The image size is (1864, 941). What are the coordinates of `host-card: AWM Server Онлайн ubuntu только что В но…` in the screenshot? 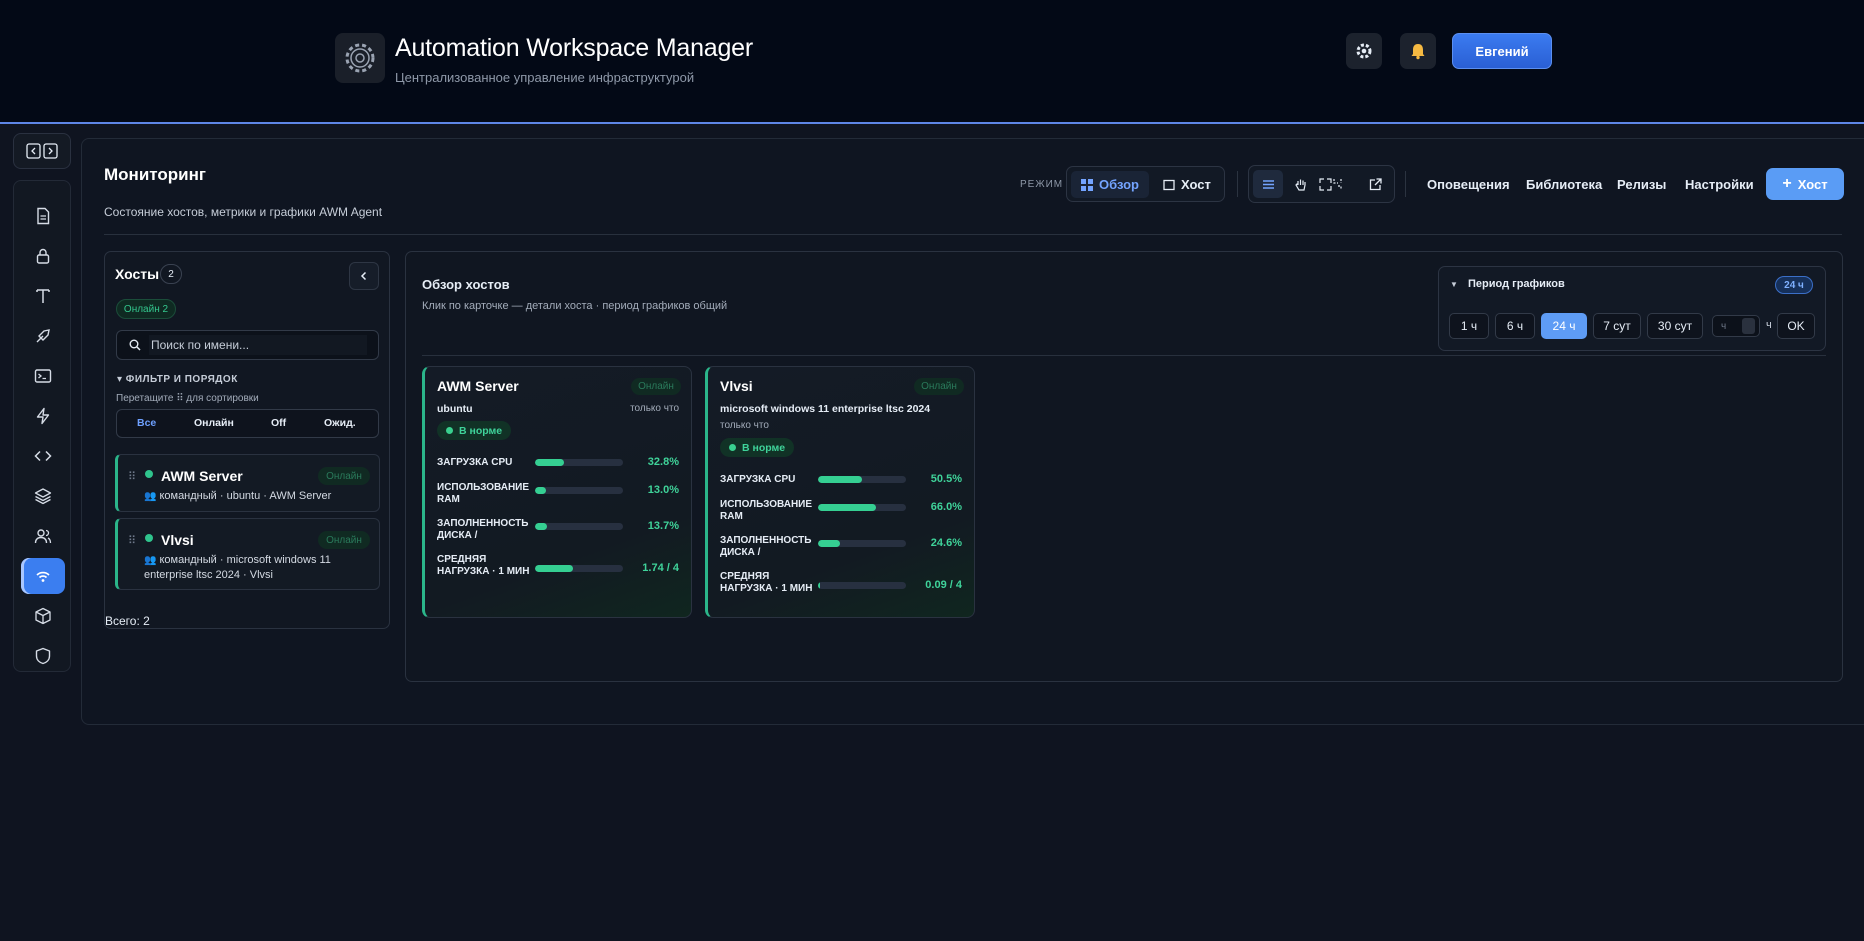 It's located at (557, 492).